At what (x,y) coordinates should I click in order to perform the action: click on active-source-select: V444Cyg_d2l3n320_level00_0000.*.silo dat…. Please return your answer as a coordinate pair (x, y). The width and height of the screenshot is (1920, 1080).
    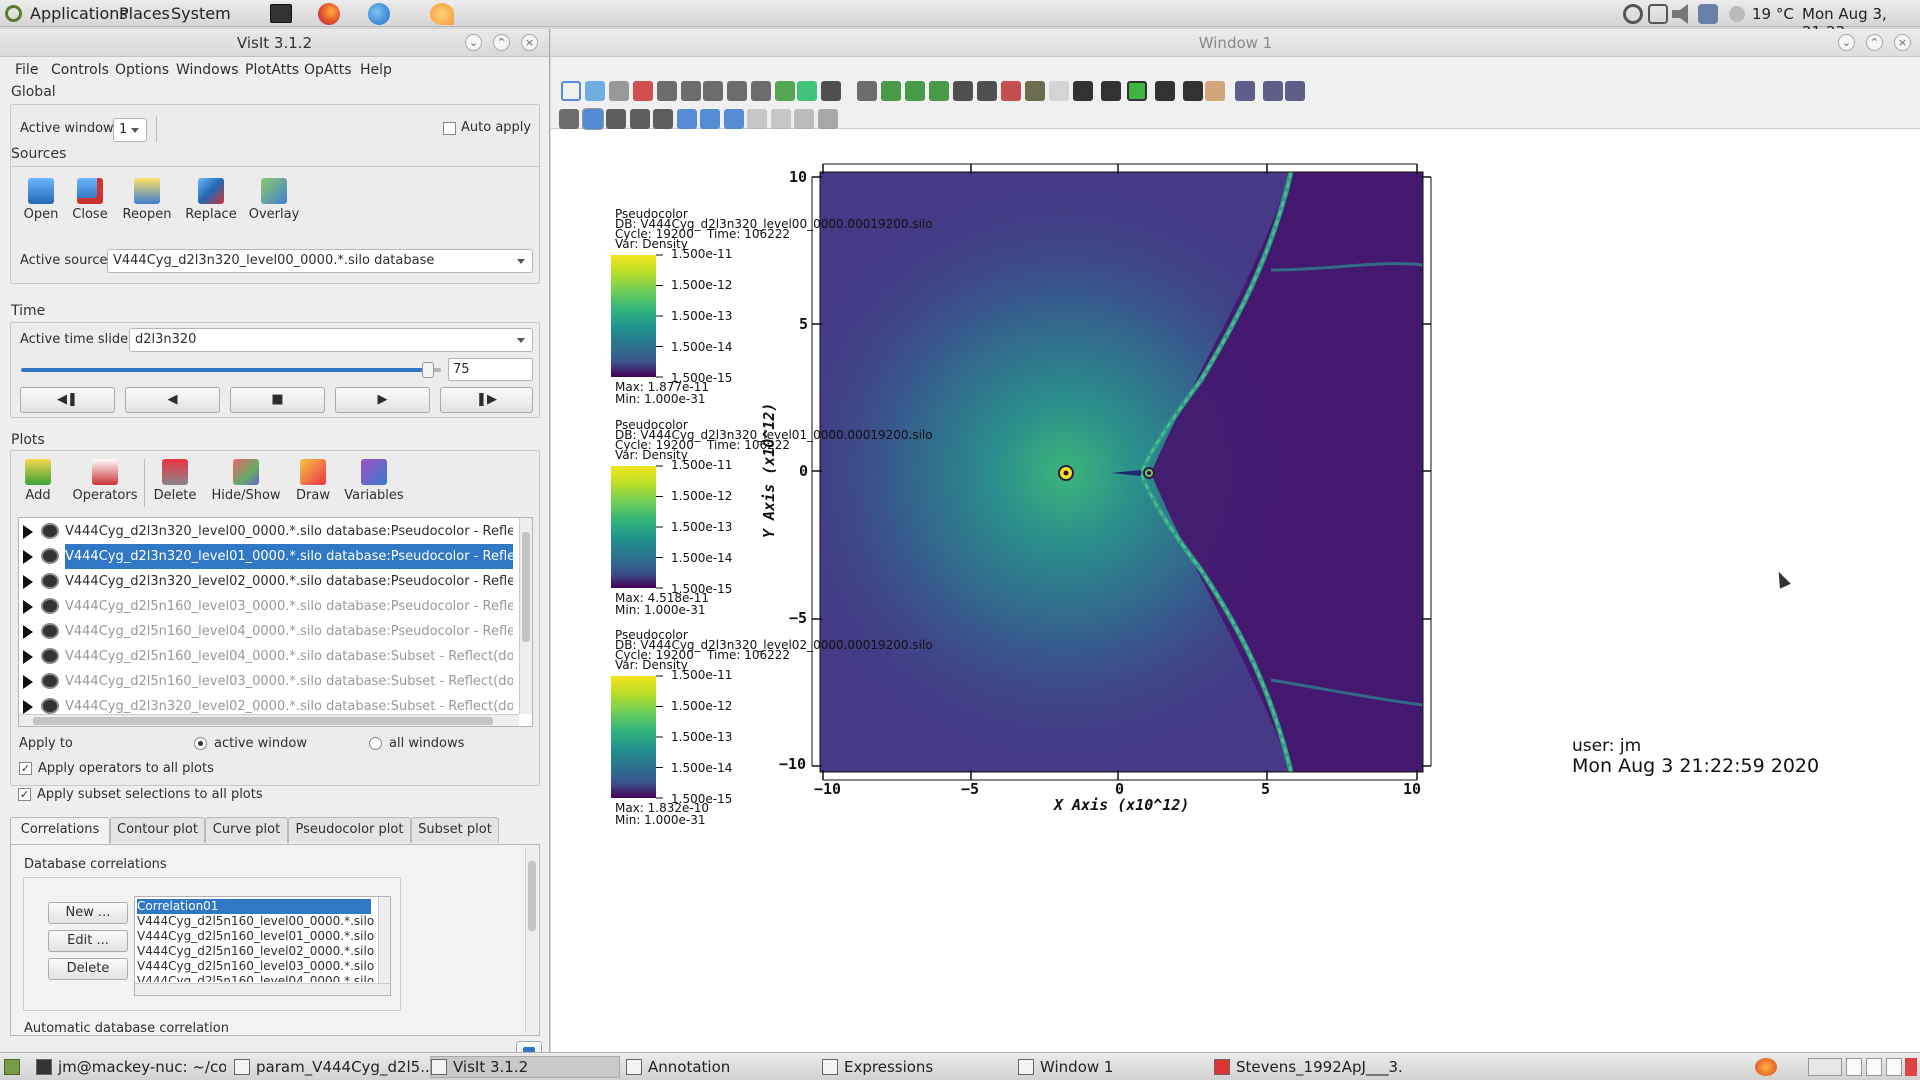
    Looking at the image, I should click on (320, 261).